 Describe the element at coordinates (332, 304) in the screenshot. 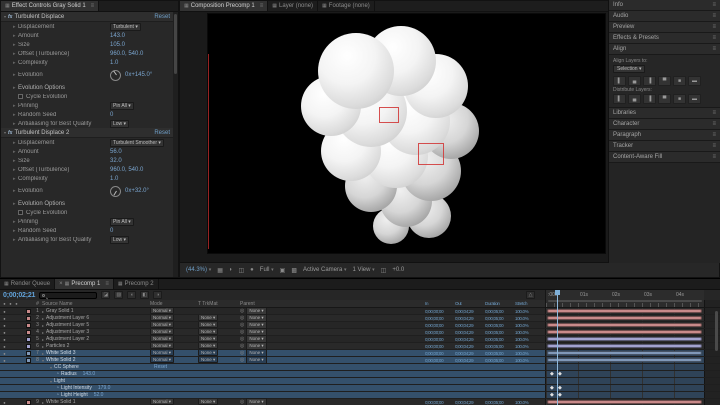

I see `column-parent: Parent` at that location.